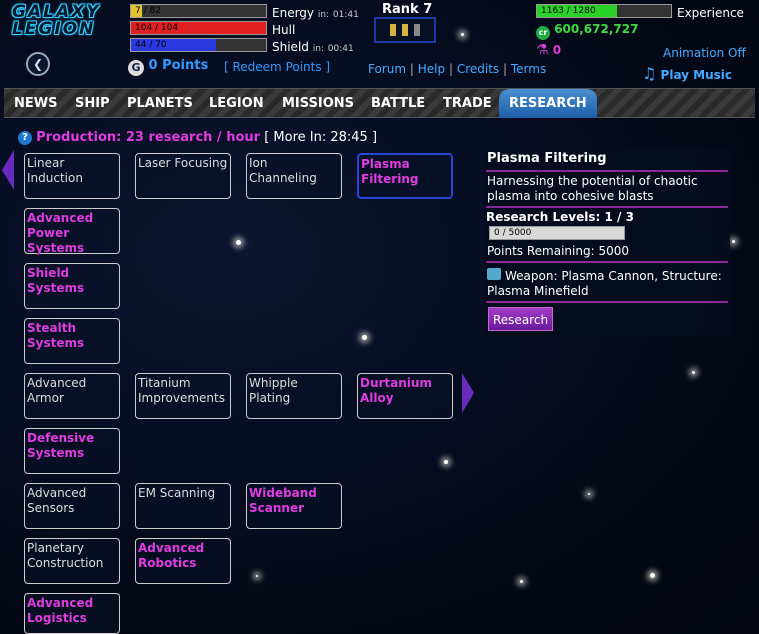  Describe the element at coordinates (56, 335) in the screenshot. I see `research-tile-label: Stealth Systems` at that location.